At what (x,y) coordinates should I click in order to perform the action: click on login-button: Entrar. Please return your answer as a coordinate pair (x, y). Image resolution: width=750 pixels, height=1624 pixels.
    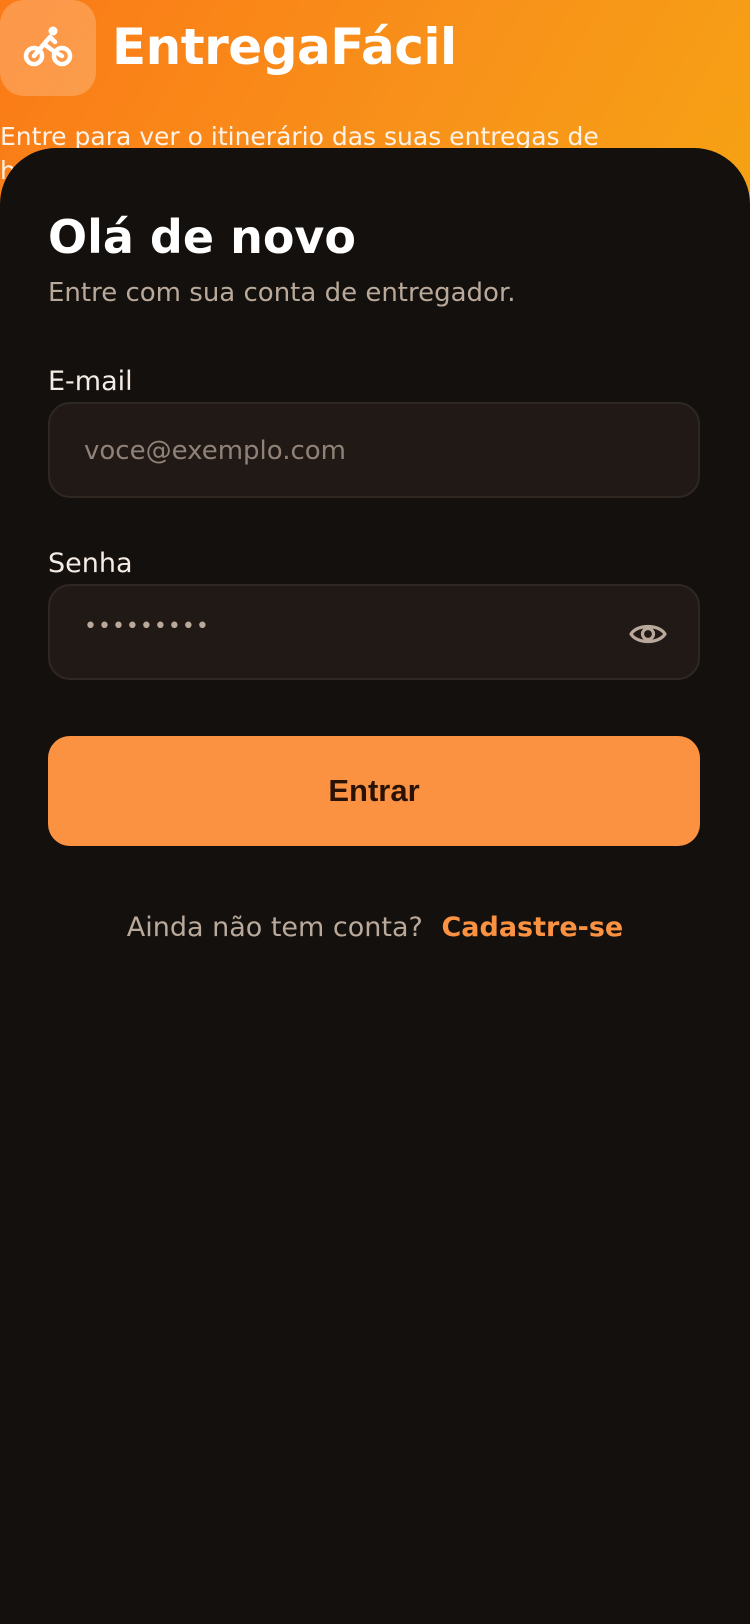
    Looking at the image, I should click on (374, 791).